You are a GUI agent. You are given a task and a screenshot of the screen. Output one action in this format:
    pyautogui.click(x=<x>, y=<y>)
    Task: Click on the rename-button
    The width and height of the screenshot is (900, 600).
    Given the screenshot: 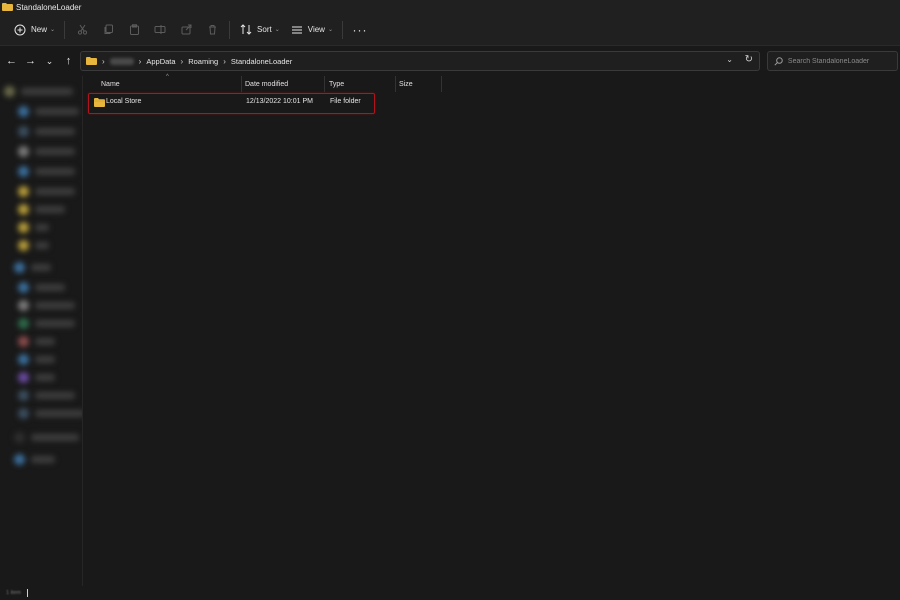 What is the action you would take?
    pyautogui.click(x=160, y=30)
    